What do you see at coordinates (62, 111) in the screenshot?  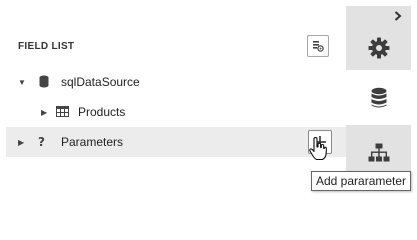 I see `table-icon` at bounding box center [62, 111].